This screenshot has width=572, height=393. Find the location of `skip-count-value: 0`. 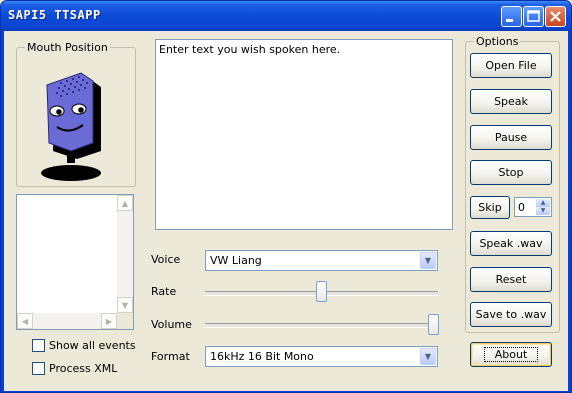

skip-count-value: 0 is located at coordinates (521, 207).